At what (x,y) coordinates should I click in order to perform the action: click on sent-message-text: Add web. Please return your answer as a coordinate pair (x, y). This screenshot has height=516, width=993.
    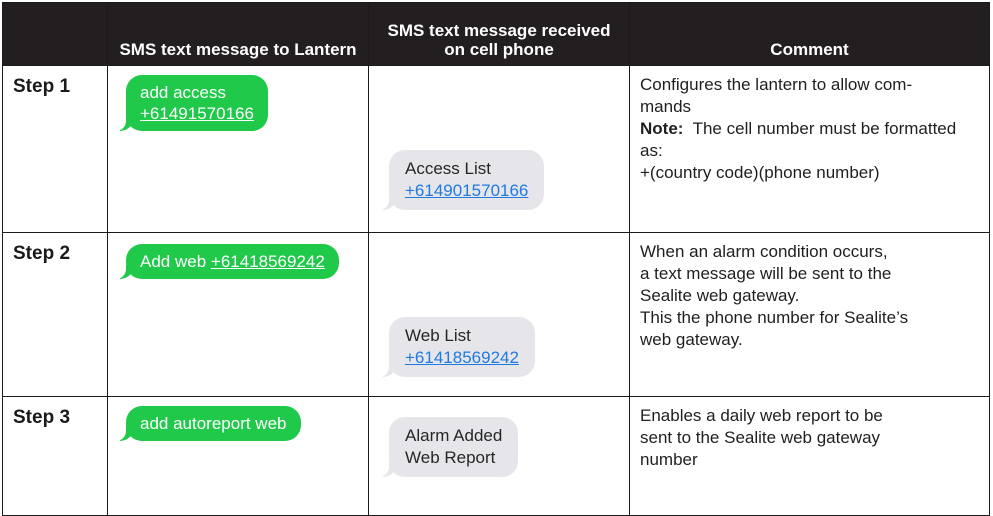
    Looking at the image, I should click on (173, 261).